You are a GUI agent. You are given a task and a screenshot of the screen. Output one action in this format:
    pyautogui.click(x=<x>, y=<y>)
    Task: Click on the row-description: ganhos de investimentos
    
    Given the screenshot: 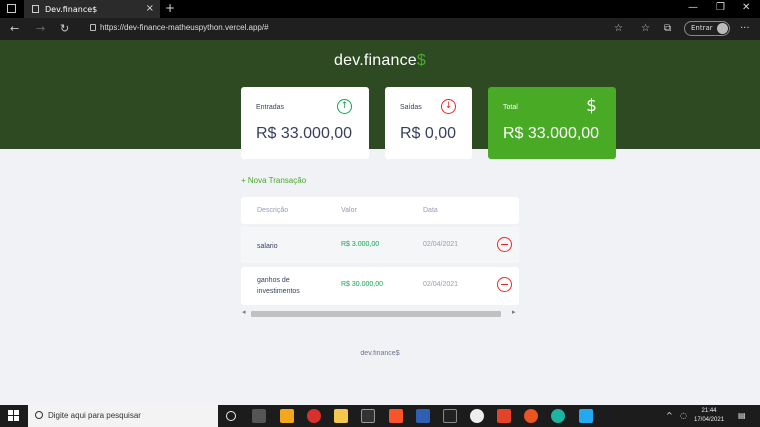 What is the action you would take?
    pyautogui.click(x=278, y=286)
    